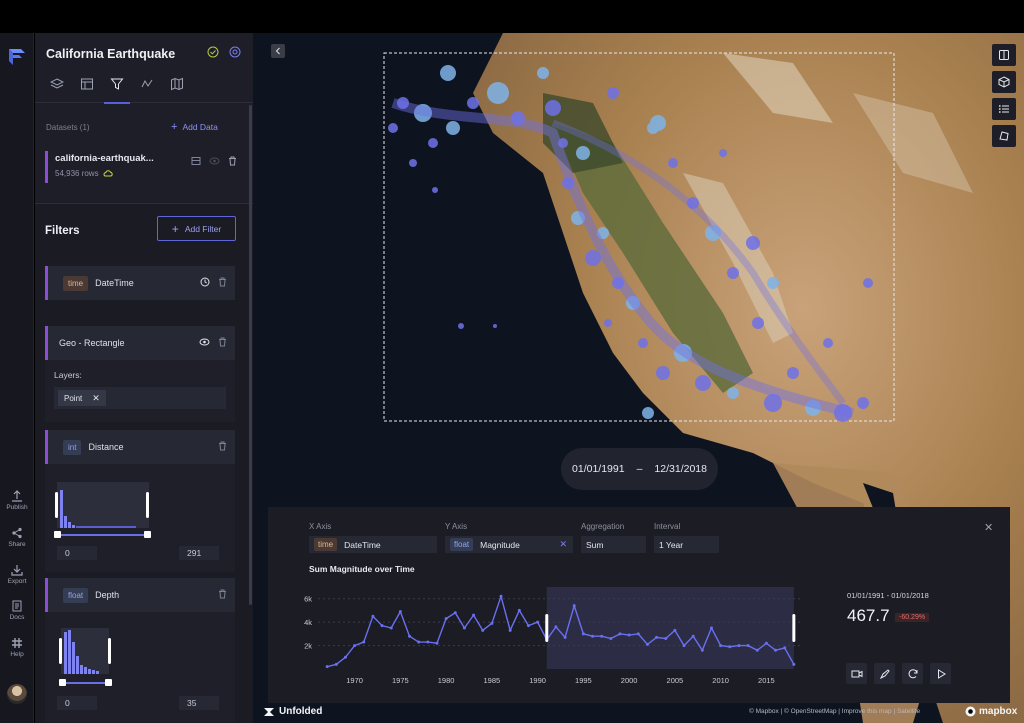  I want to click on tab-analytics, so click(147, 87).